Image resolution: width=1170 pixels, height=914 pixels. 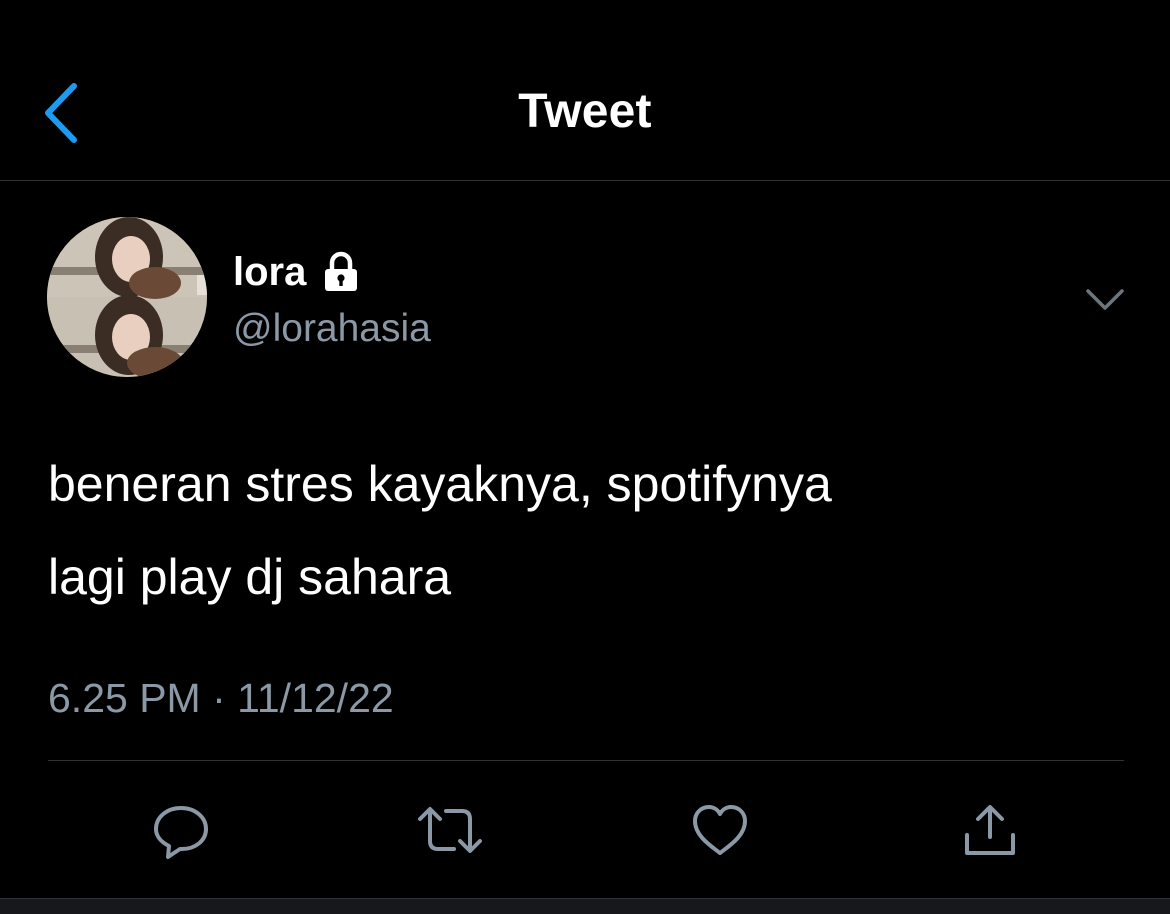 I want to click on retweet-button, so click(x=450, y=830).